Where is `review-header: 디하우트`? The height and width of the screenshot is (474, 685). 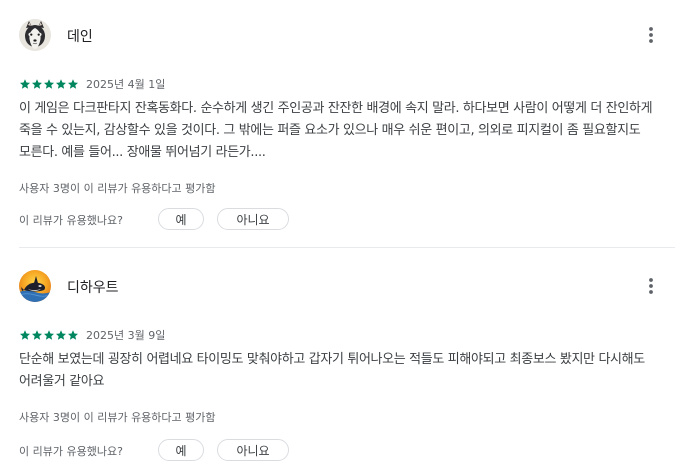
review-header: 디하우트 is located at coordinates (344, 287).